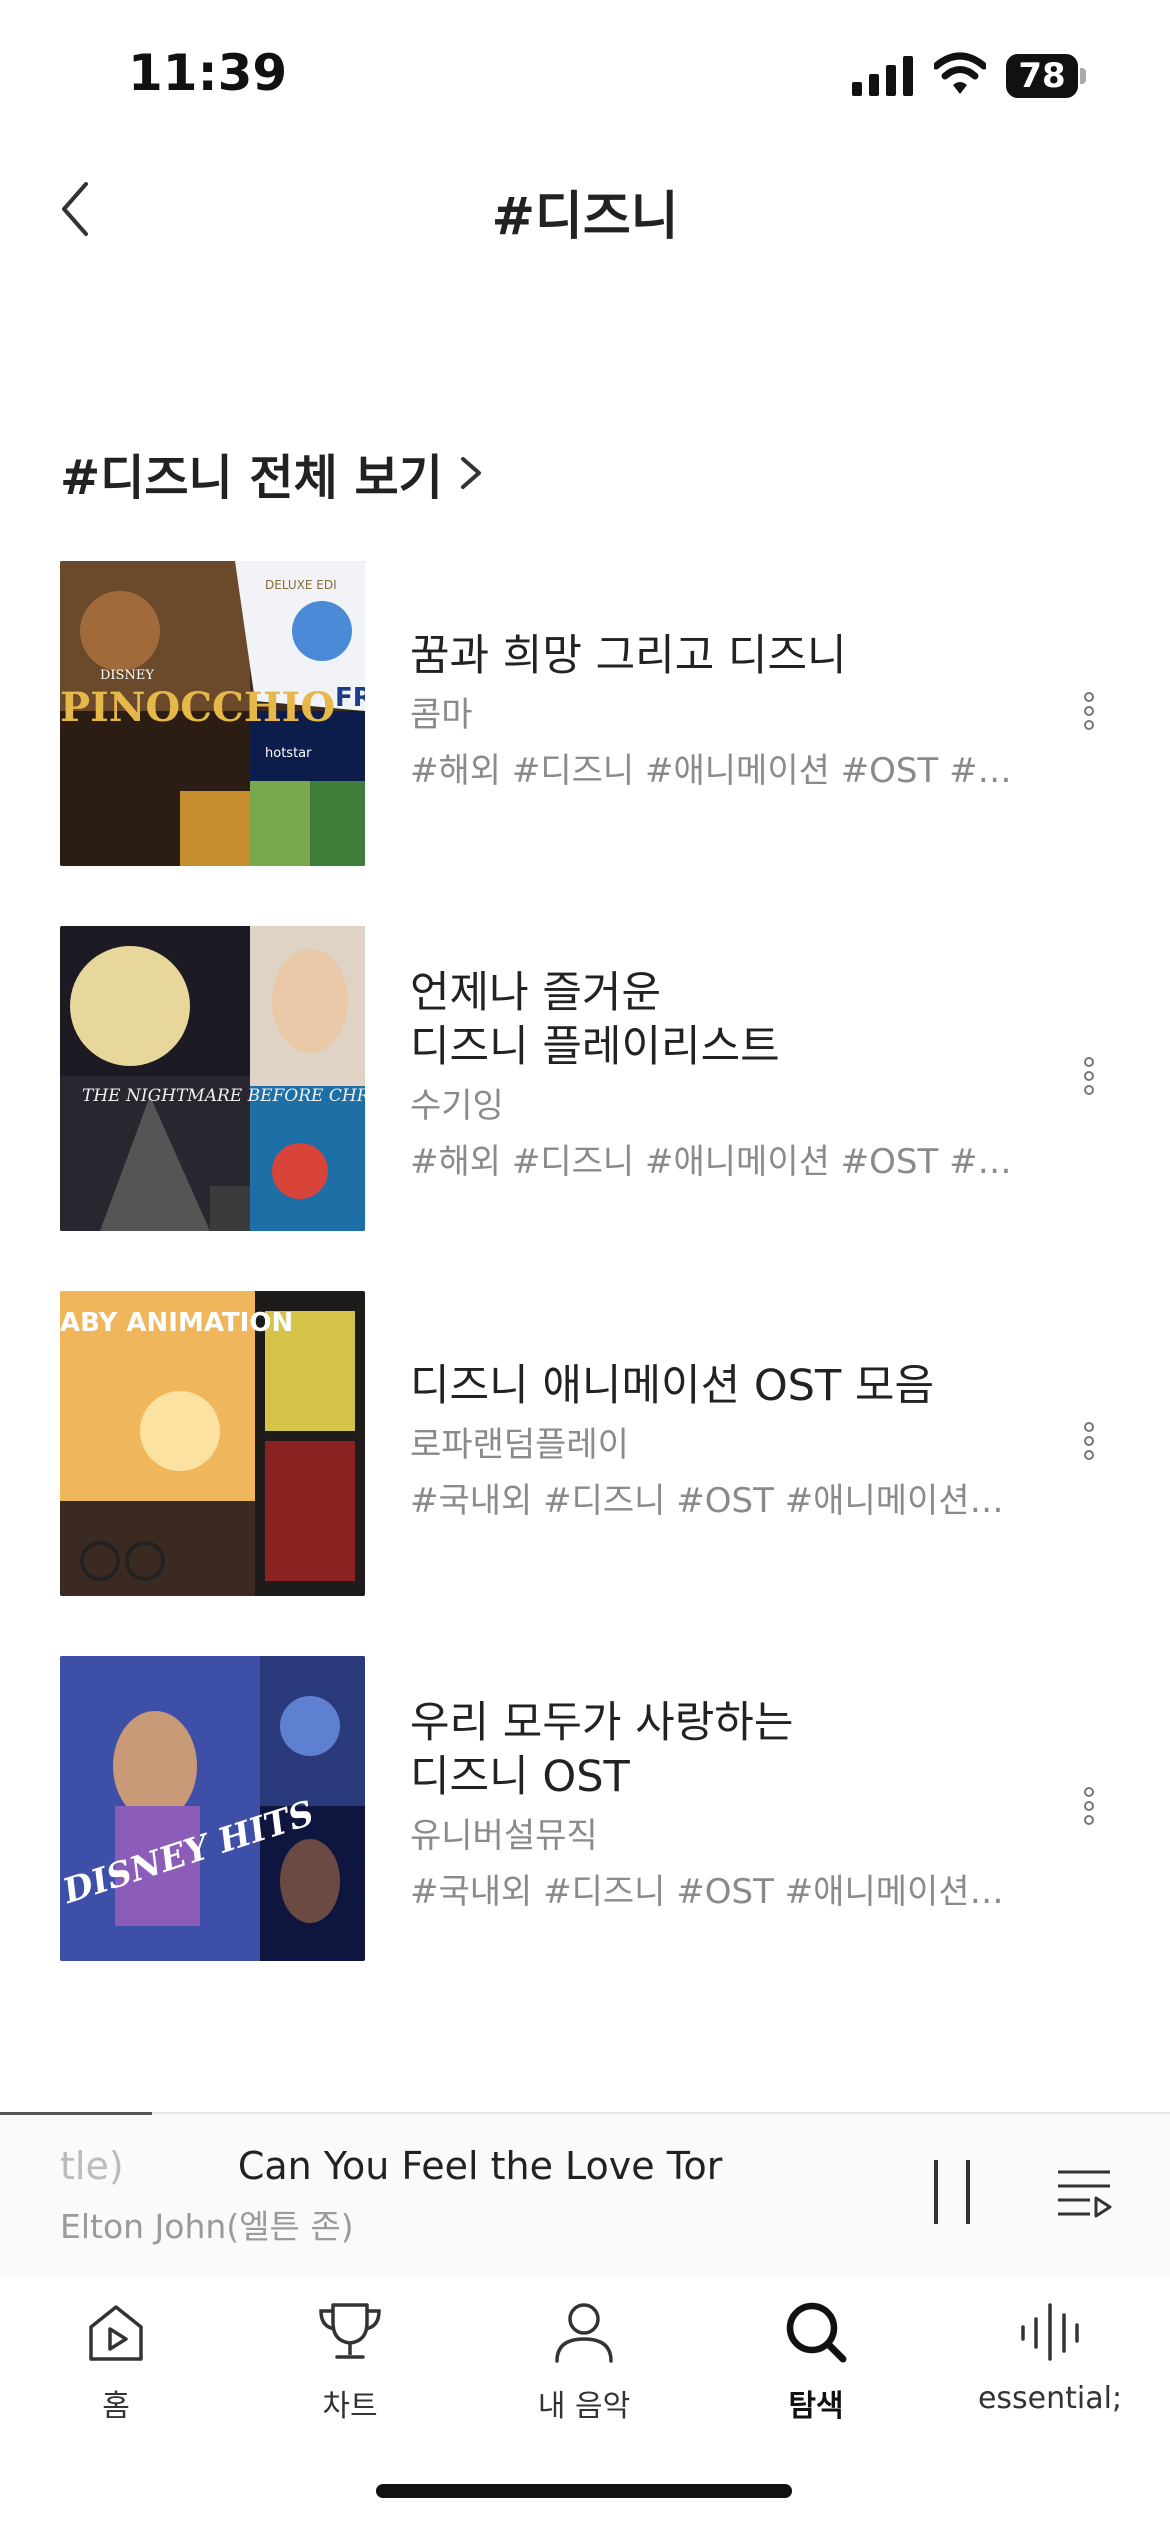  What do you see at coordinates (350, 2361) in the screenshot?
I see `tab-chart: 차트` at bounding box center [350, 2361].